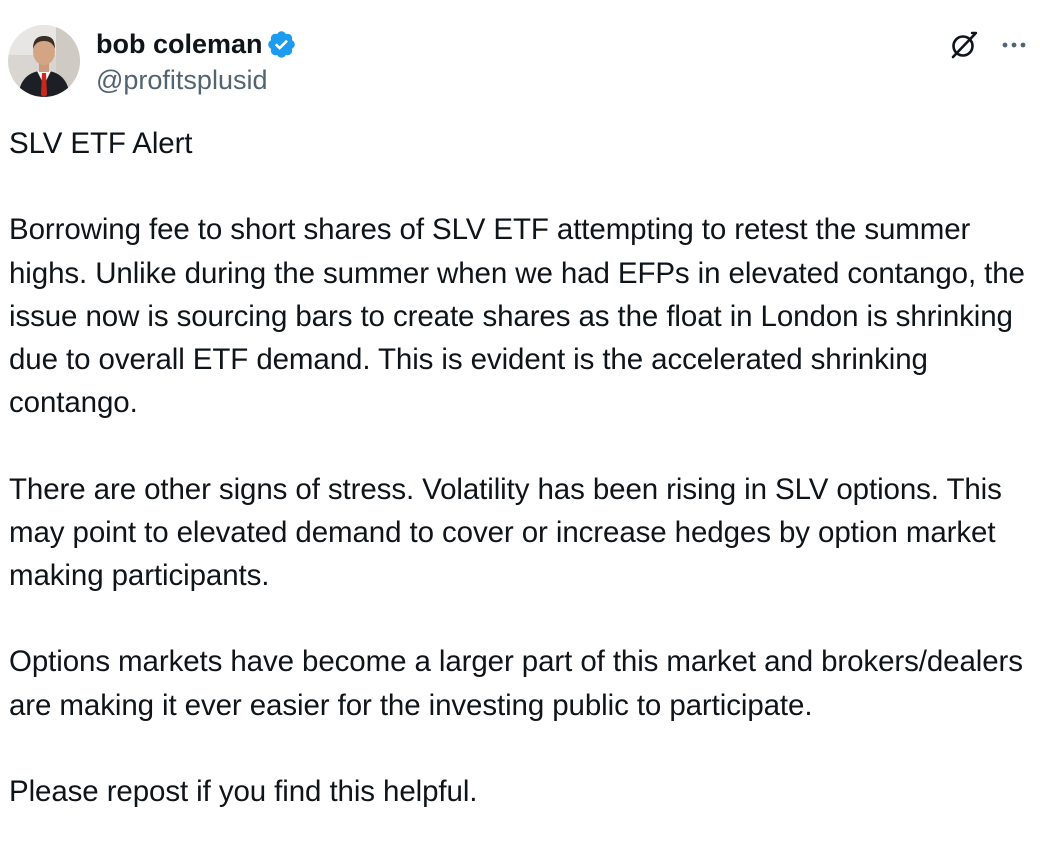 This screenshot has width=1040, height=860. What do you see at coordinates (1014, 45) in the screenshot?
I see `more-options-icon` at bounding box center [1014, 45].